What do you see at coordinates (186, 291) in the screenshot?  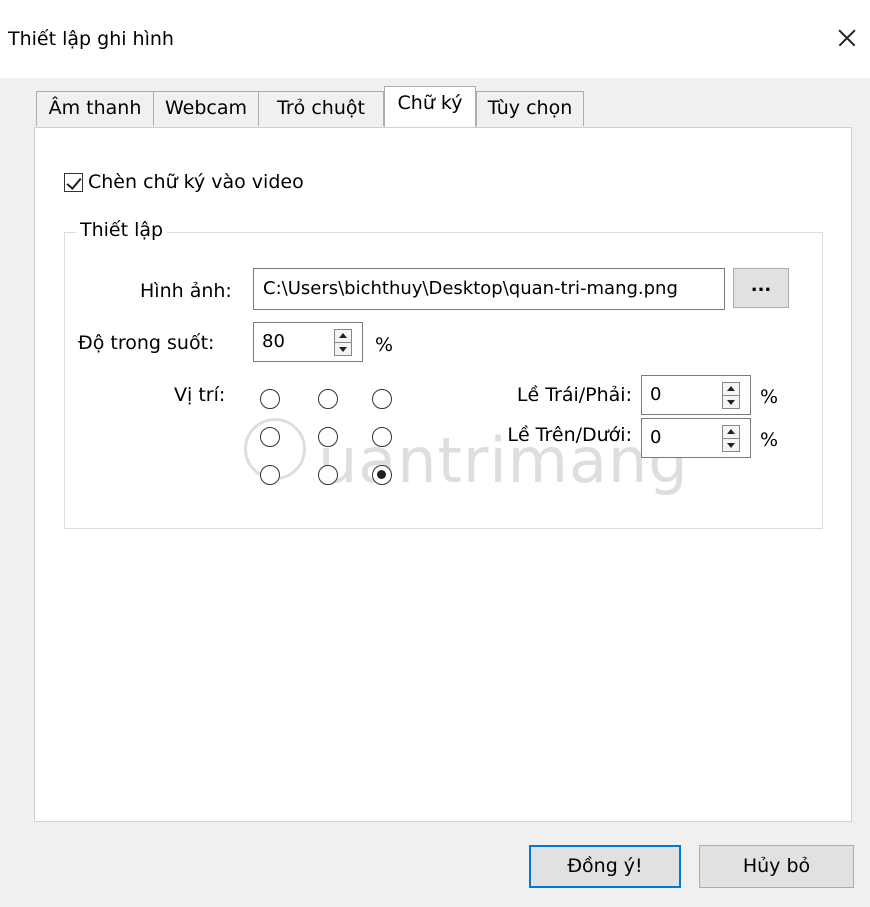 I see `image-label: Hình ảnh:` at bounding box center [186, 291].